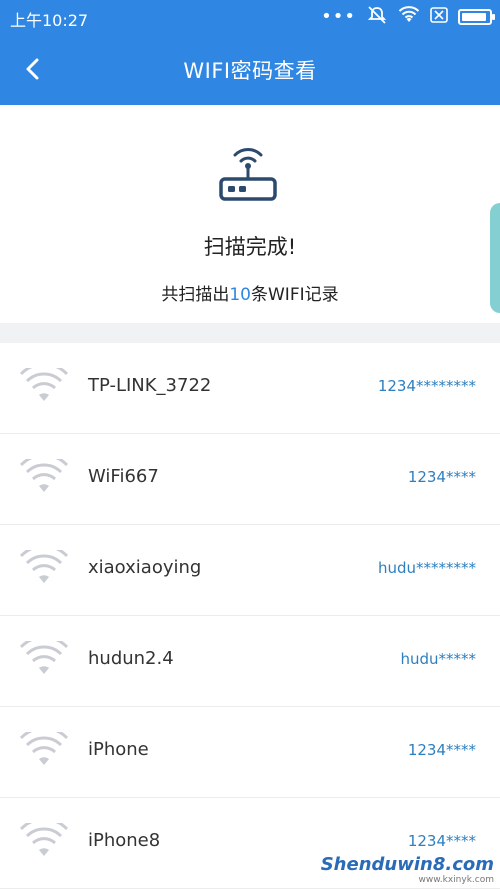 This screenshot has width=500, height=889. I want to click on router-icon, so click(248, 174).